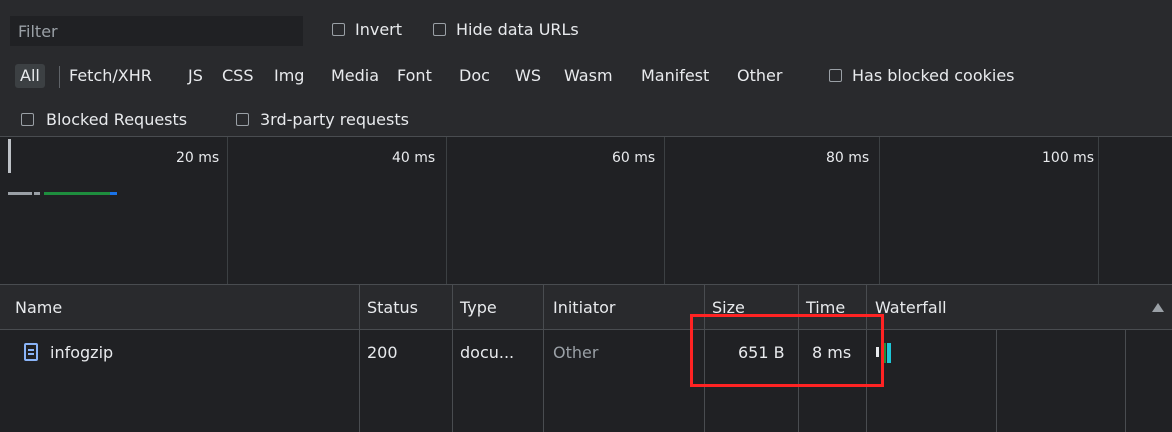 The image size is (1172, 432). Describe the element at coordinates (392, 308) in the screenshot. I see `column-header-status: Status` at that location.